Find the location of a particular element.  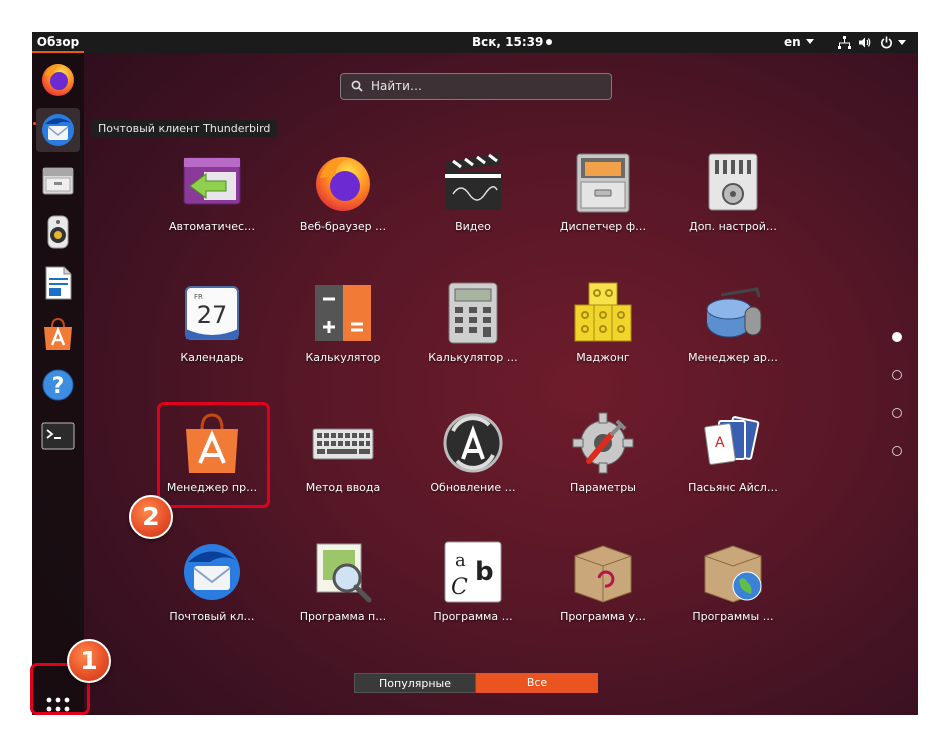

app-tile-settings: Параметры is located at coordinates (603, 461).